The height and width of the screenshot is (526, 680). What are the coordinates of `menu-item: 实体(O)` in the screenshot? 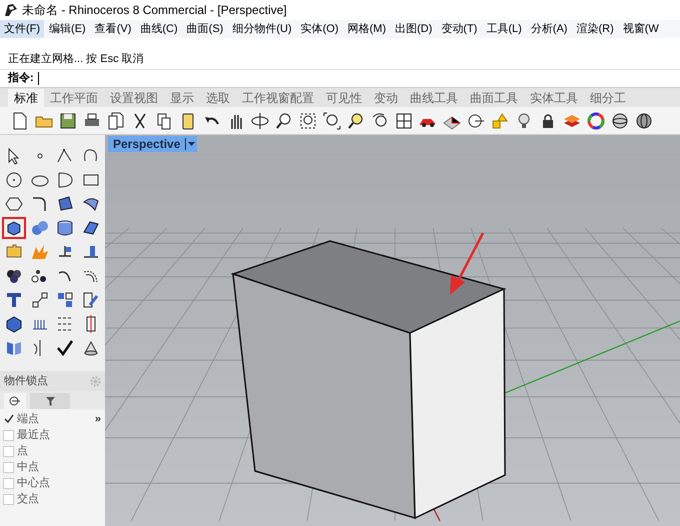 It's located at (319, 29).